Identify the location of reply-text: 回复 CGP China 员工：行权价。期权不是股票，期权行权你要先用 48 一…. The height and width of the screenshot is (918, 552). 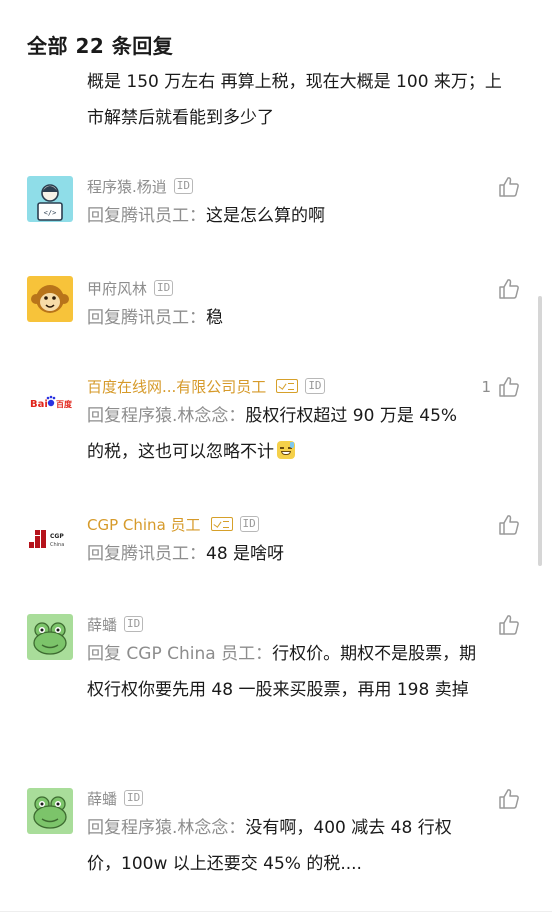
(283, 672).